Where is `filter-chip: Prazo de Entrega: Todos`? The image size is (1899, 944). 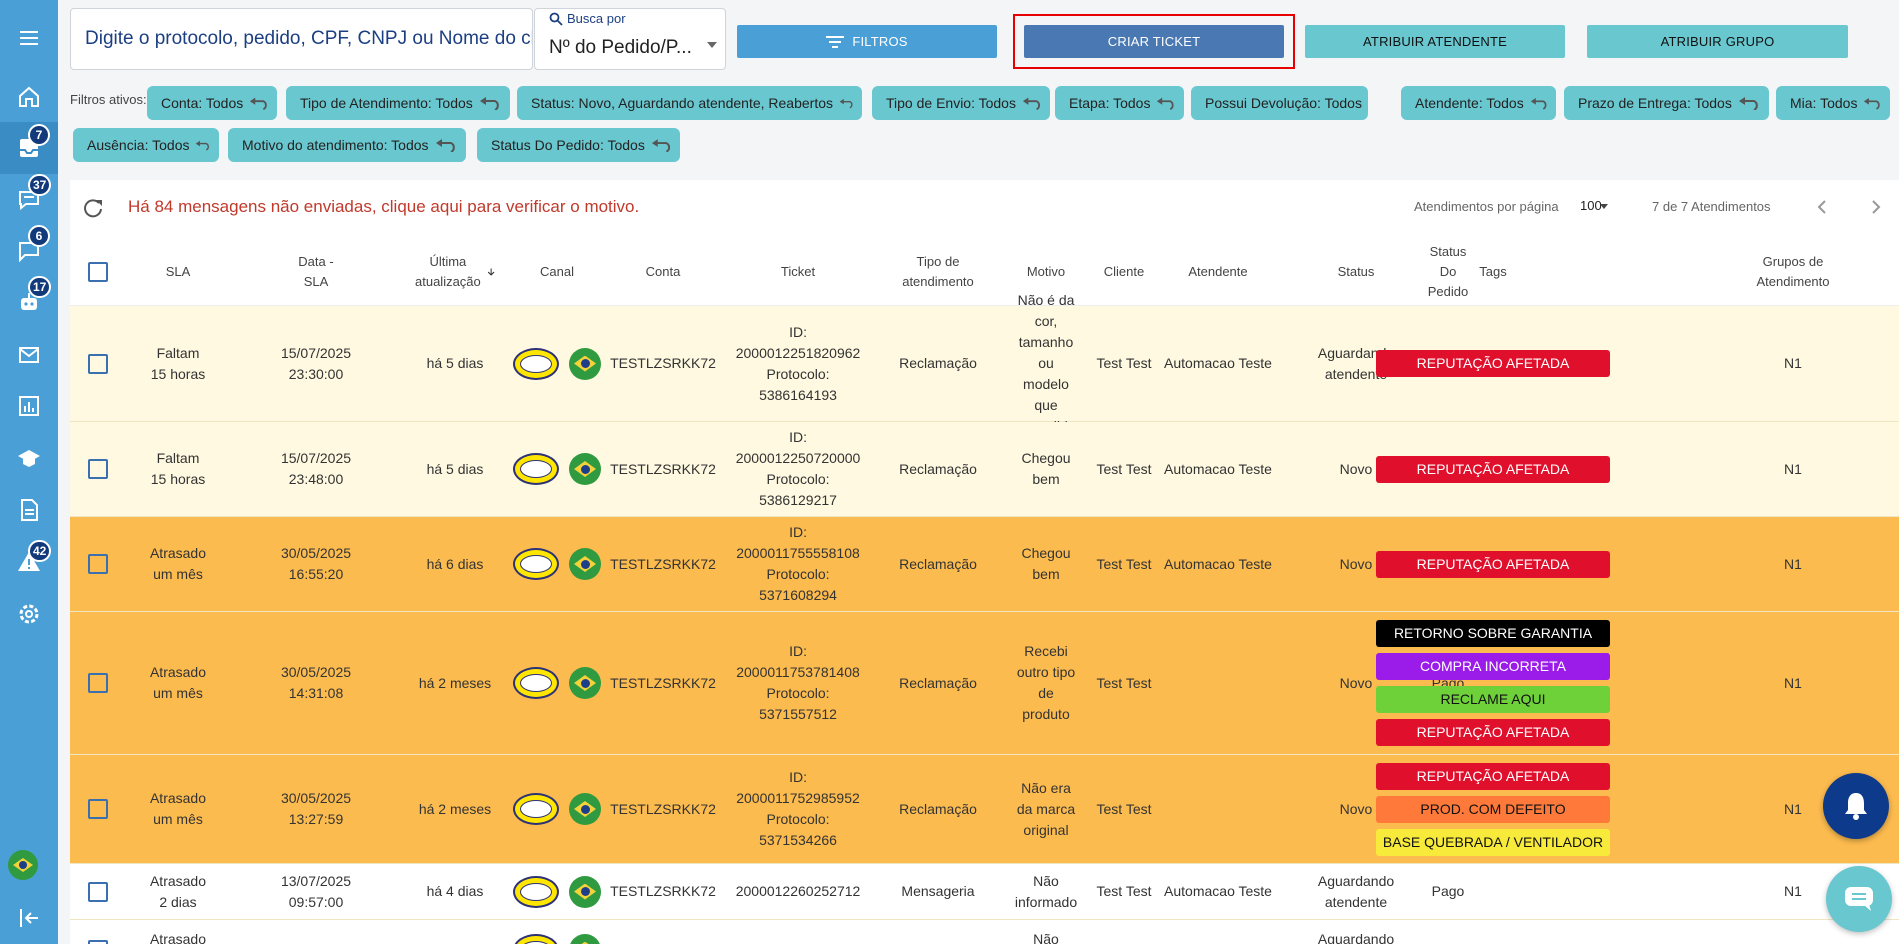
filter-chip: Prazo de Entrega: Todos is located at coordinates (1666, 103).